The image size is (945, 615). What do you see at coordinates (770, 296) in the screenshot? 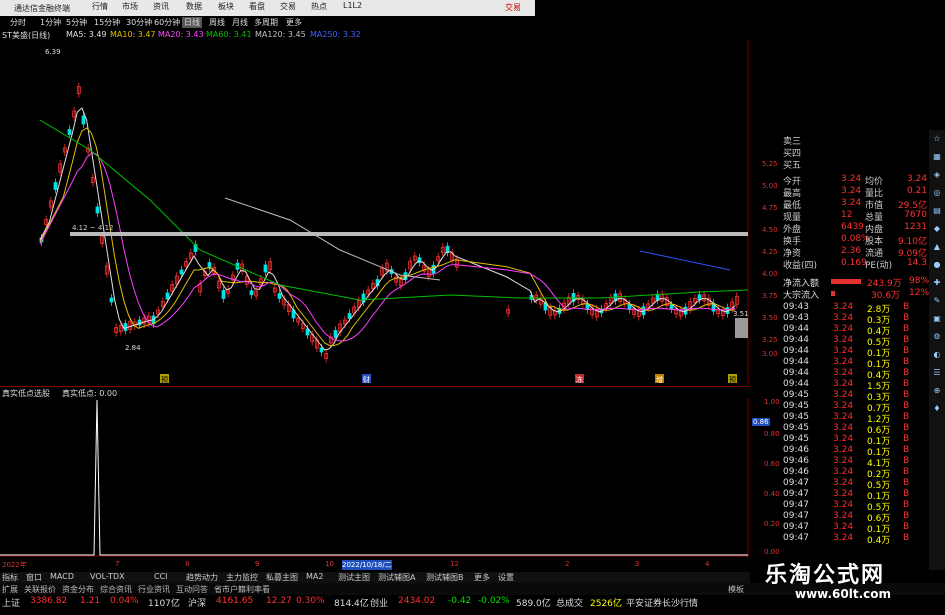
I see `axis-tick: 3.75` at bounding box center [770, 296].